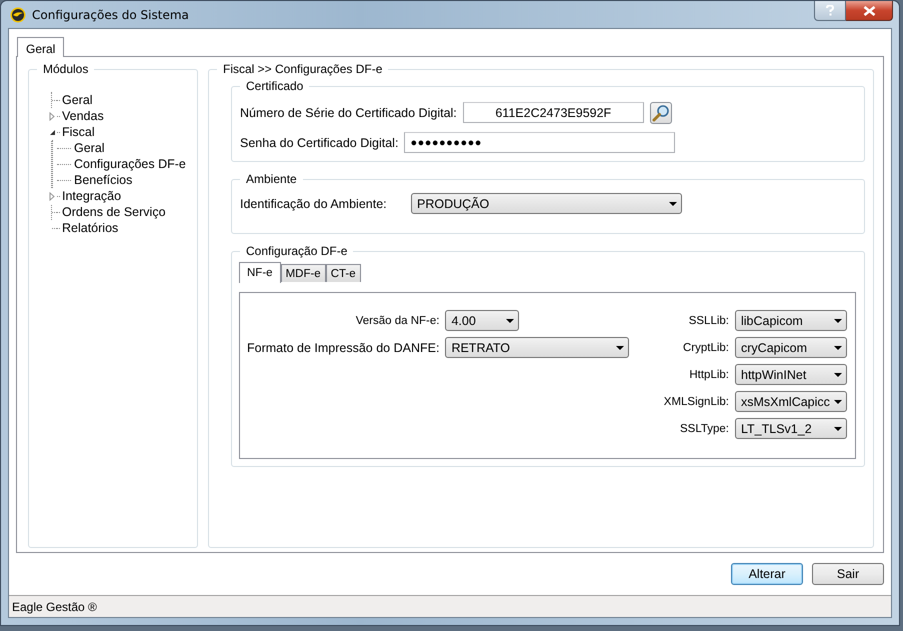 The image size is (903, 631). What do you see at coordinates (314, 203) in the screenshot?
I see `field-label: Identificação do Ambiente:` at bounding box center [314, 203].